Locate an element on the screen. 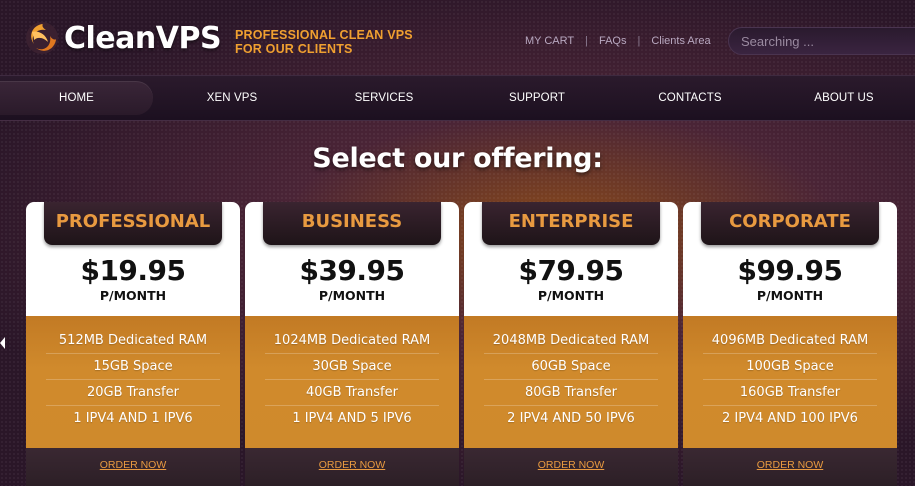  search-input is located at coordinates (828, 41).